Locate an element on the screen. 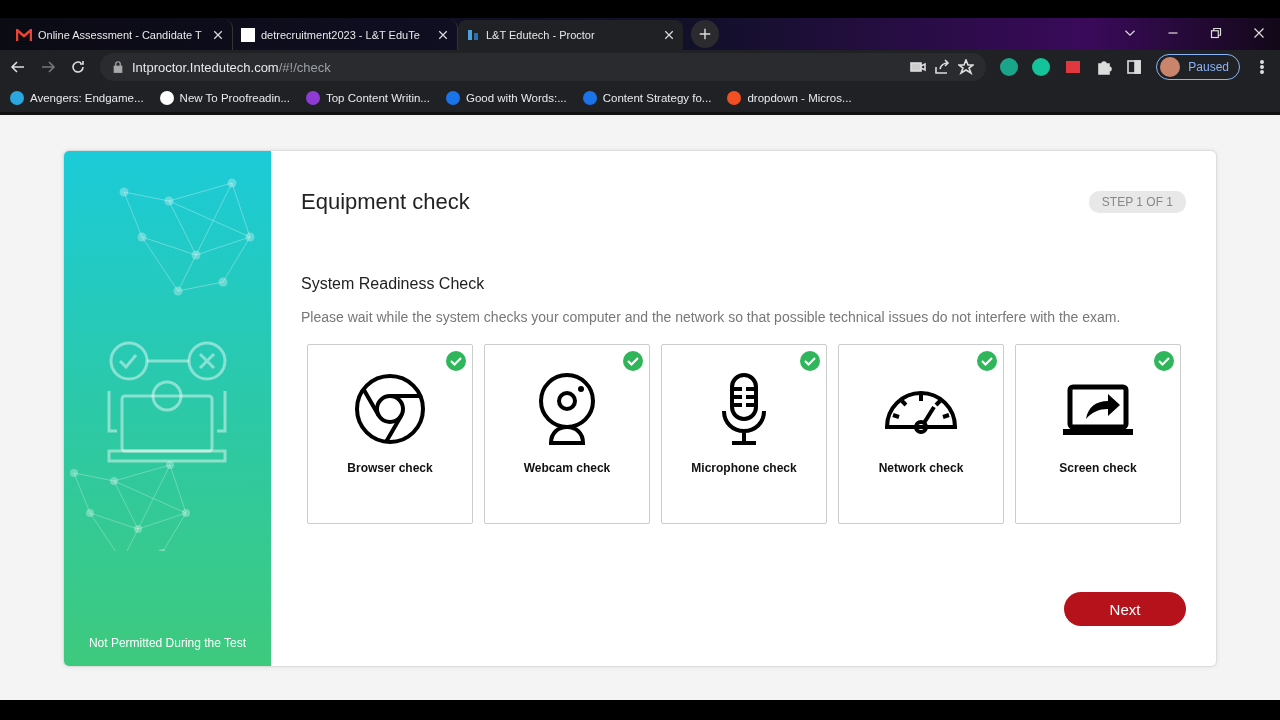  webcam-icon is located at coordinates (567, 409).